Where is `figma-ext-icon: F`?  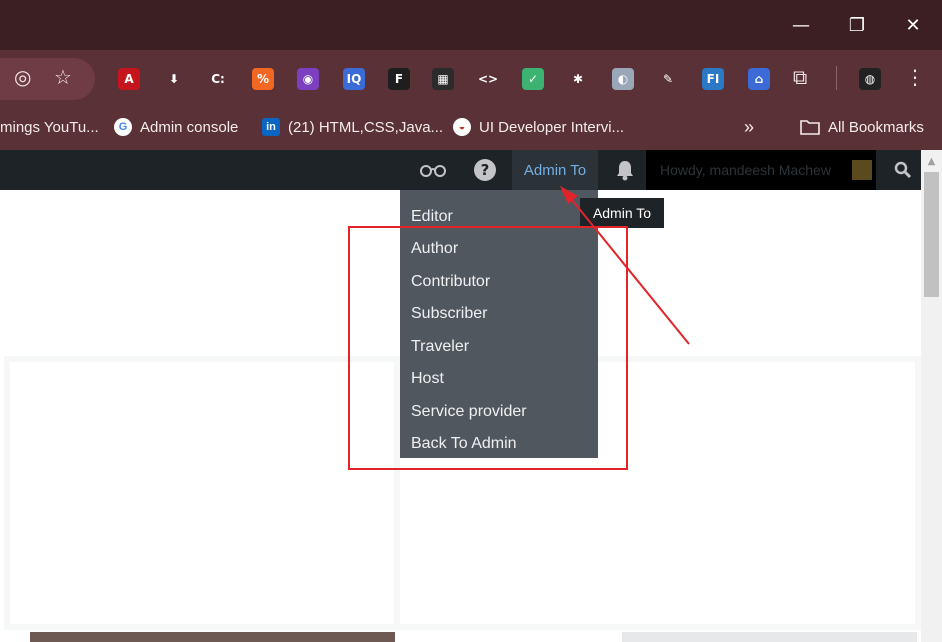
figma-ext-icon: F is located at coordinates (399, 79).